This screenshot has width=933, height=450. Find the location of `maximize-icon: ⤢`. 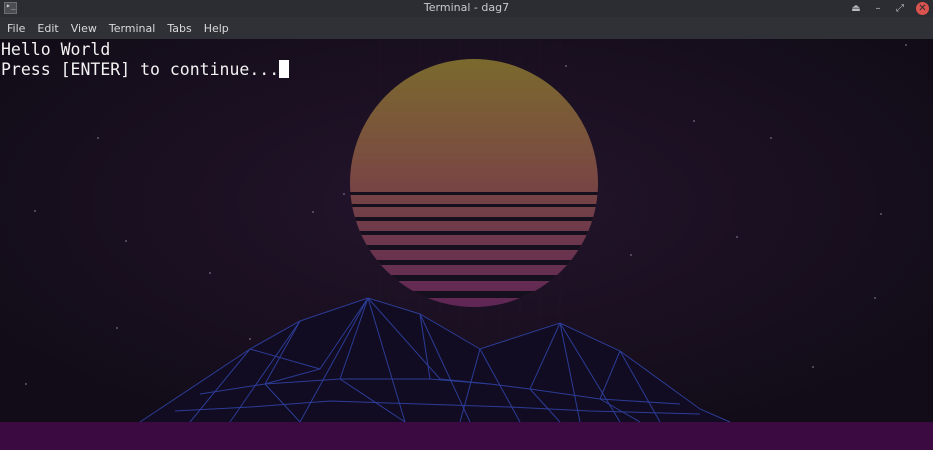

maximize-icon: ⤢ is located at coordinates (900, 8).